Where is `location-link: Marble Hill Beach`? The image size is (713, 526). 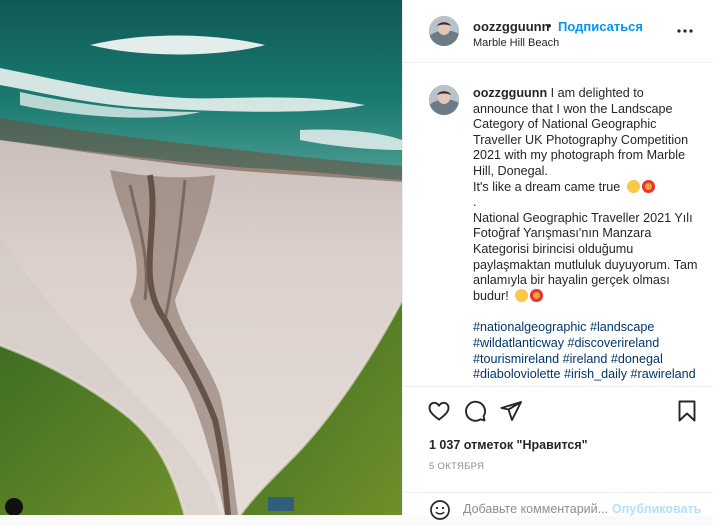 location-link: Marble Hill Beach is located at coordinates (516, 43).